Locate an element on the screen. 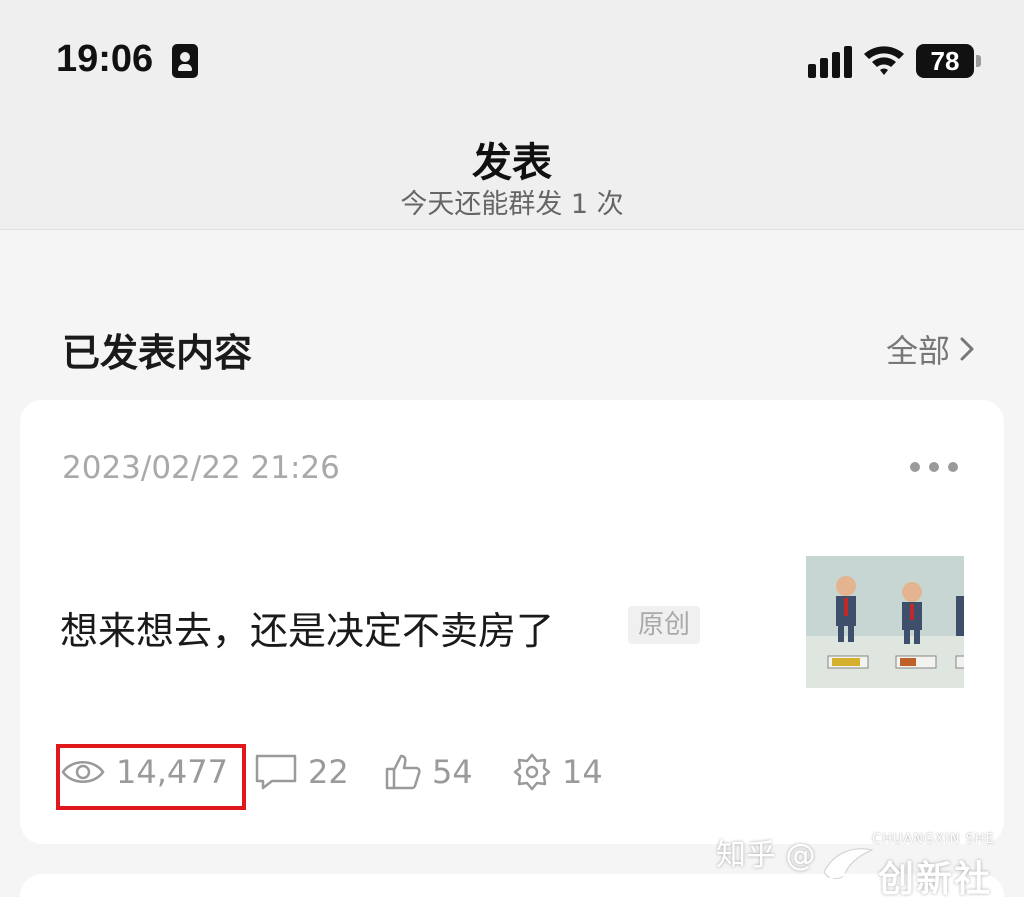 The width and height of the screenshot is (1024, 897). likes-stat: 54 is located at coordinates (428, 772).